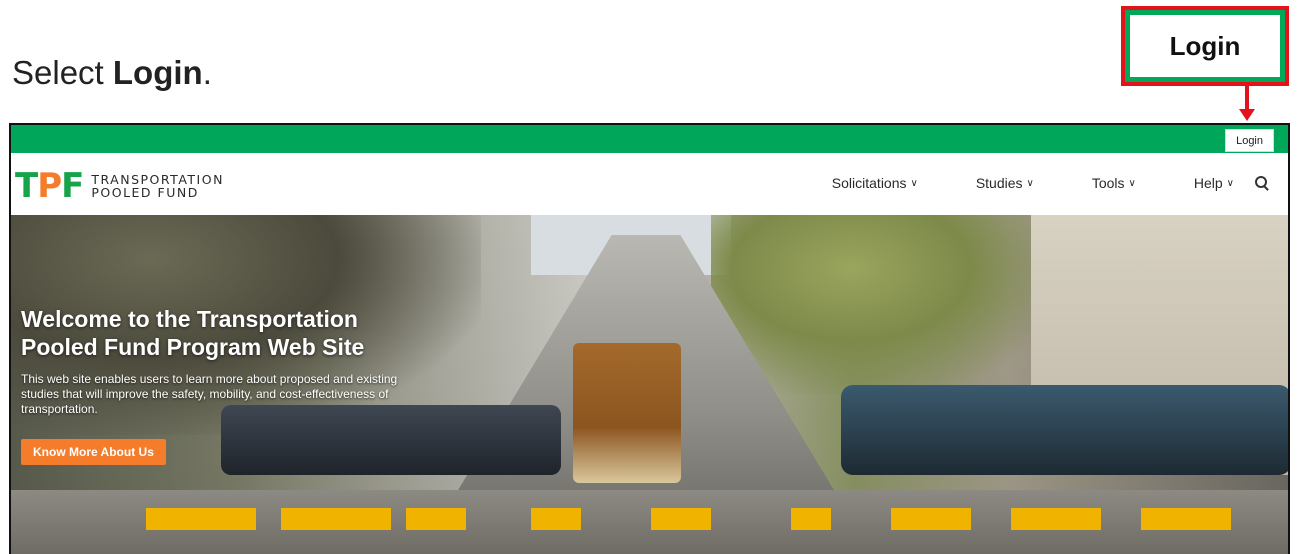 The image size is (1299, 554). I want to click on instruction-text: Select Login., so click(112, 73).